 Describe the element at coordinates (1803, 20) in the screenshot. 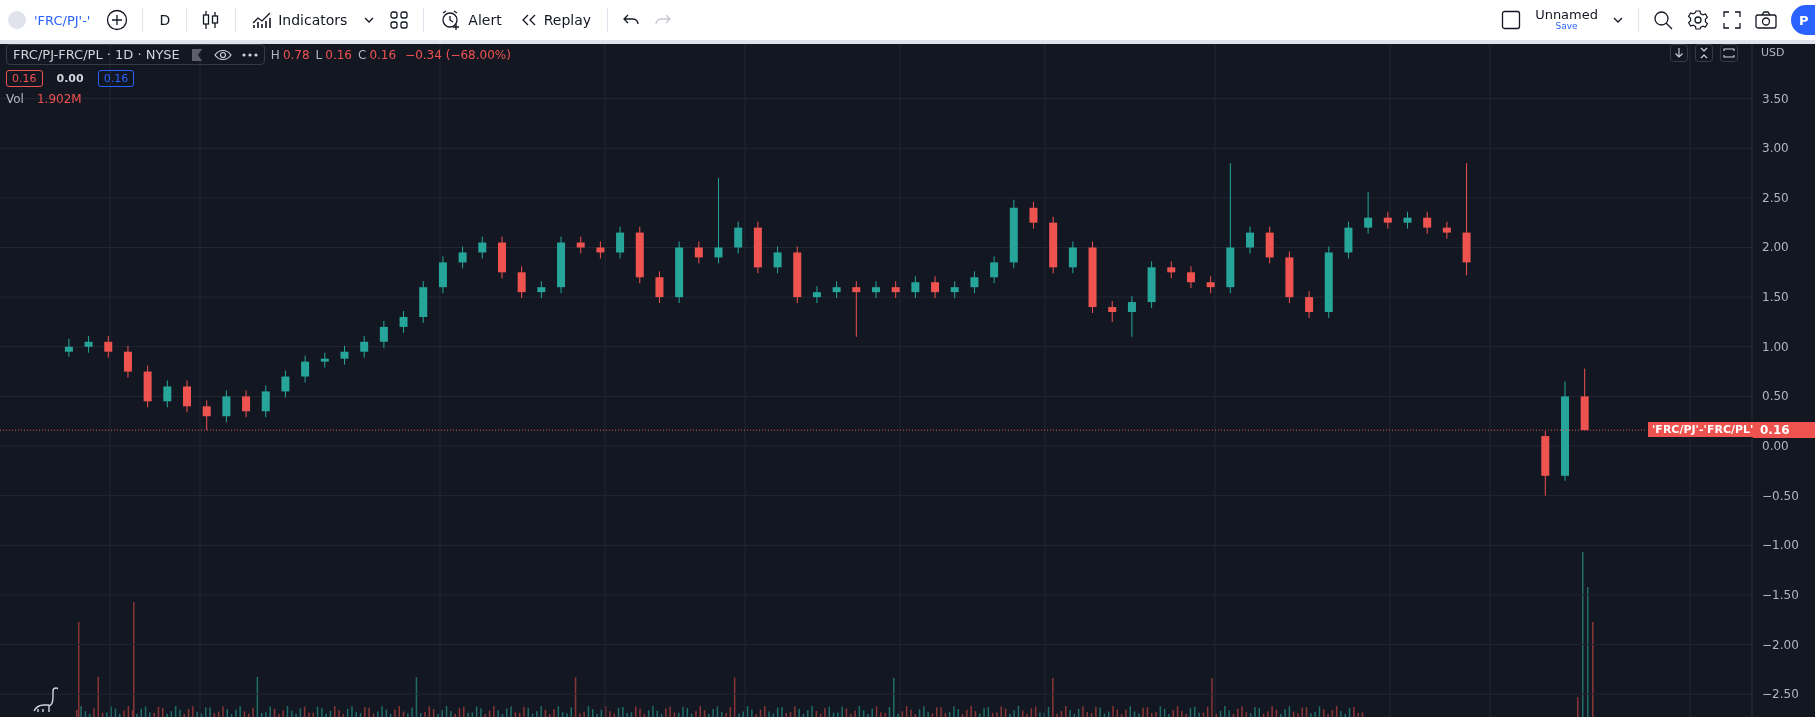

I see `publish-button: P` at that location.